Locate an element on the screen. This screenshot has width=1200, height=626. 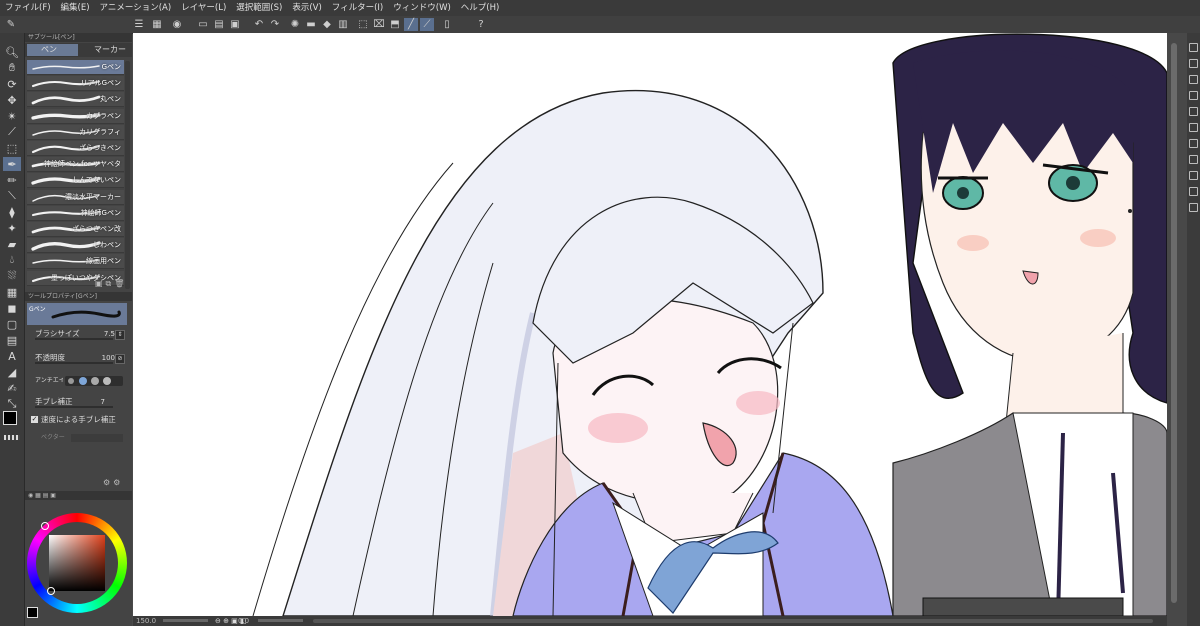
pen-icon: ✎ is located at coordinates (11, 24).